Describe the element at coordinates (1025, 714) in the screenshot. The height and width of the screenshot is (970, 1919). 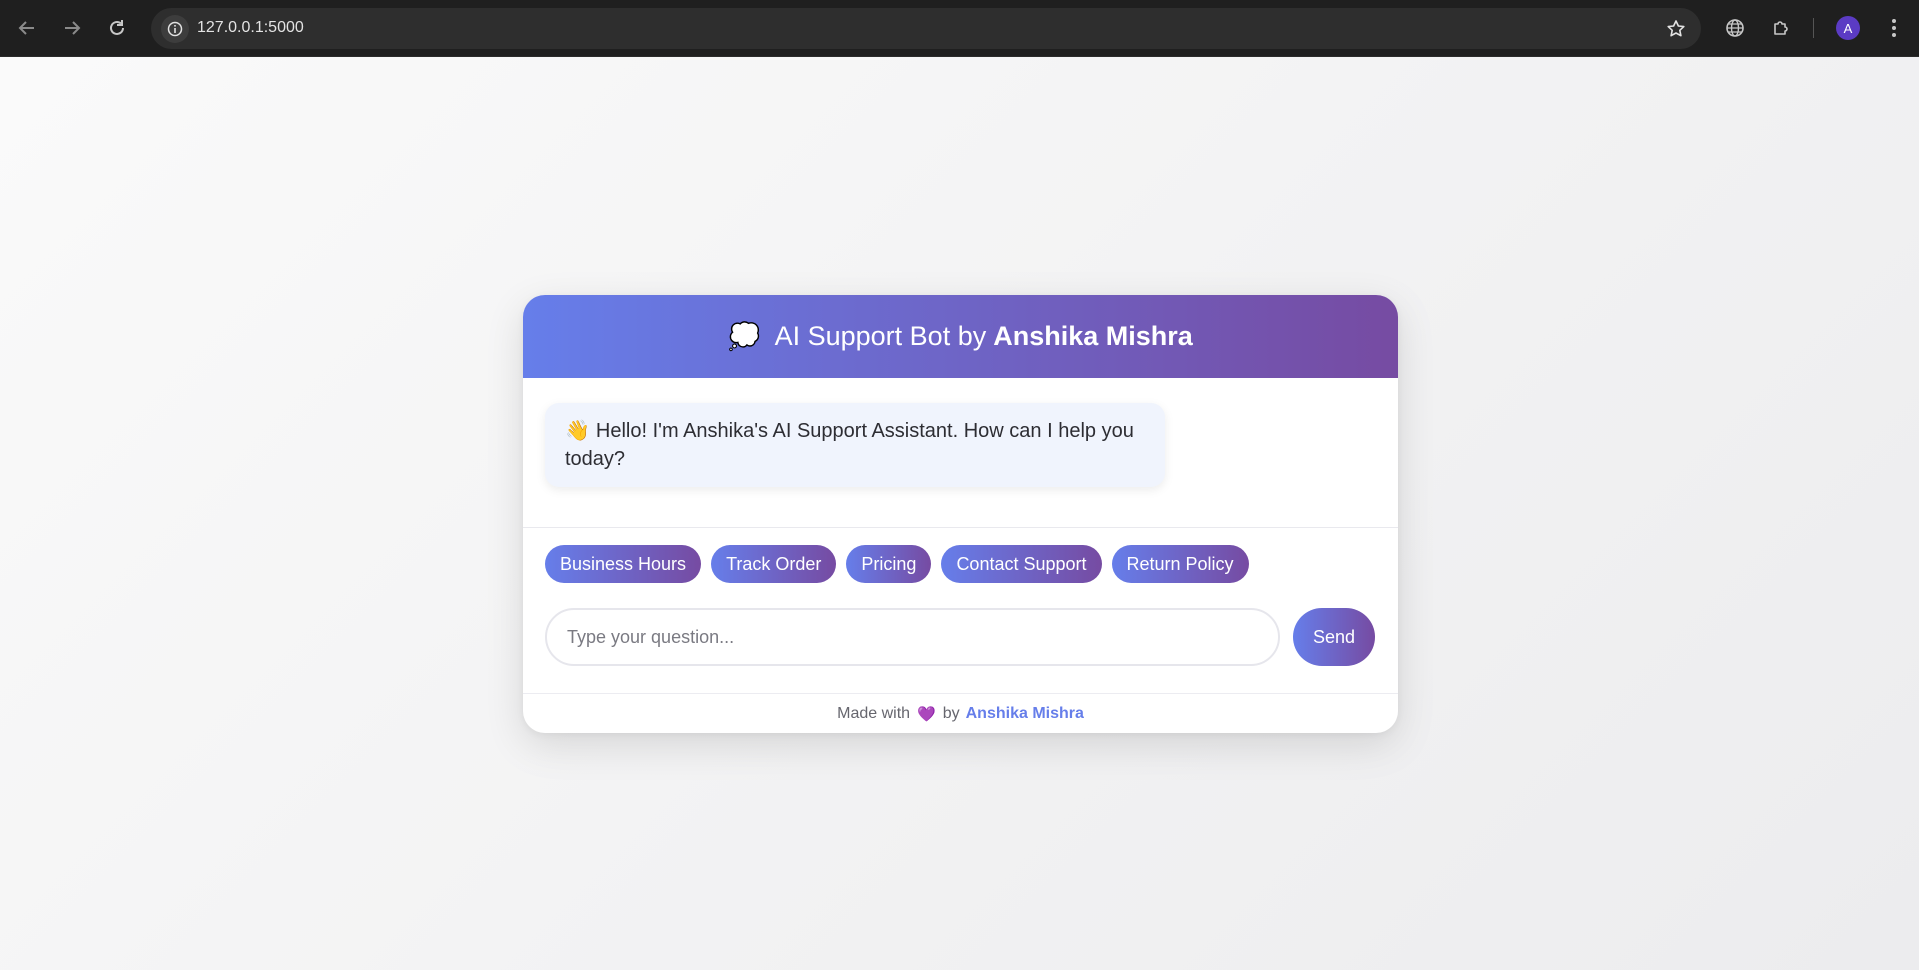
I see `author-link: Anshika Mishra` at that location.